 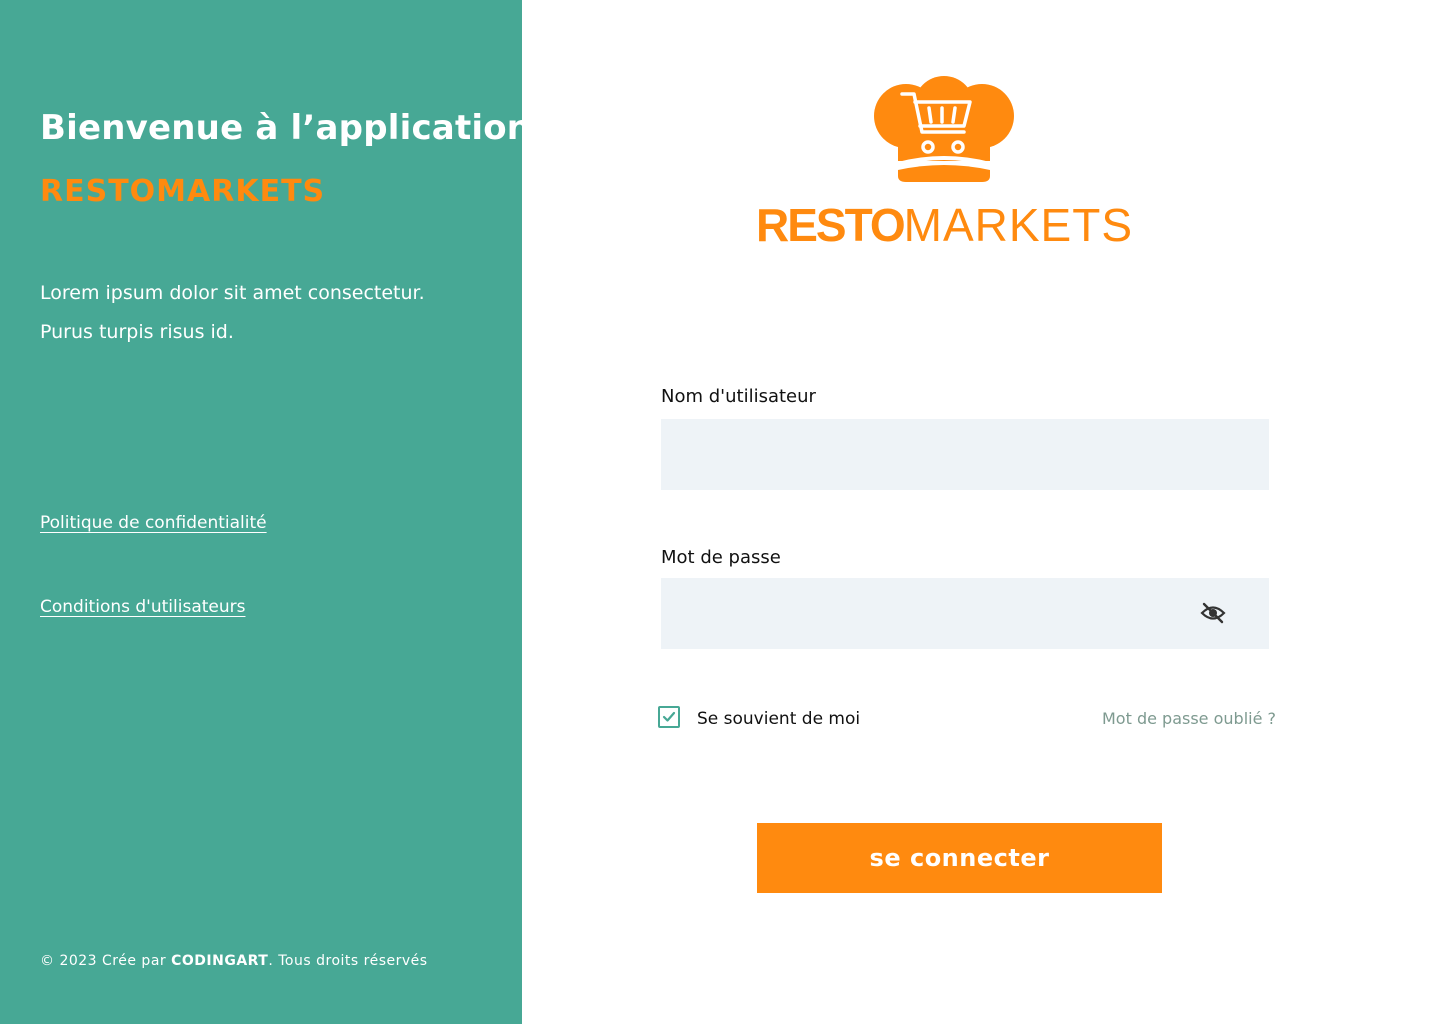 What do you see at coordinates (1018, 225) in the screenshot?
I see `logo-word-thin: MARKETS` at bounding box center [1018, 225].